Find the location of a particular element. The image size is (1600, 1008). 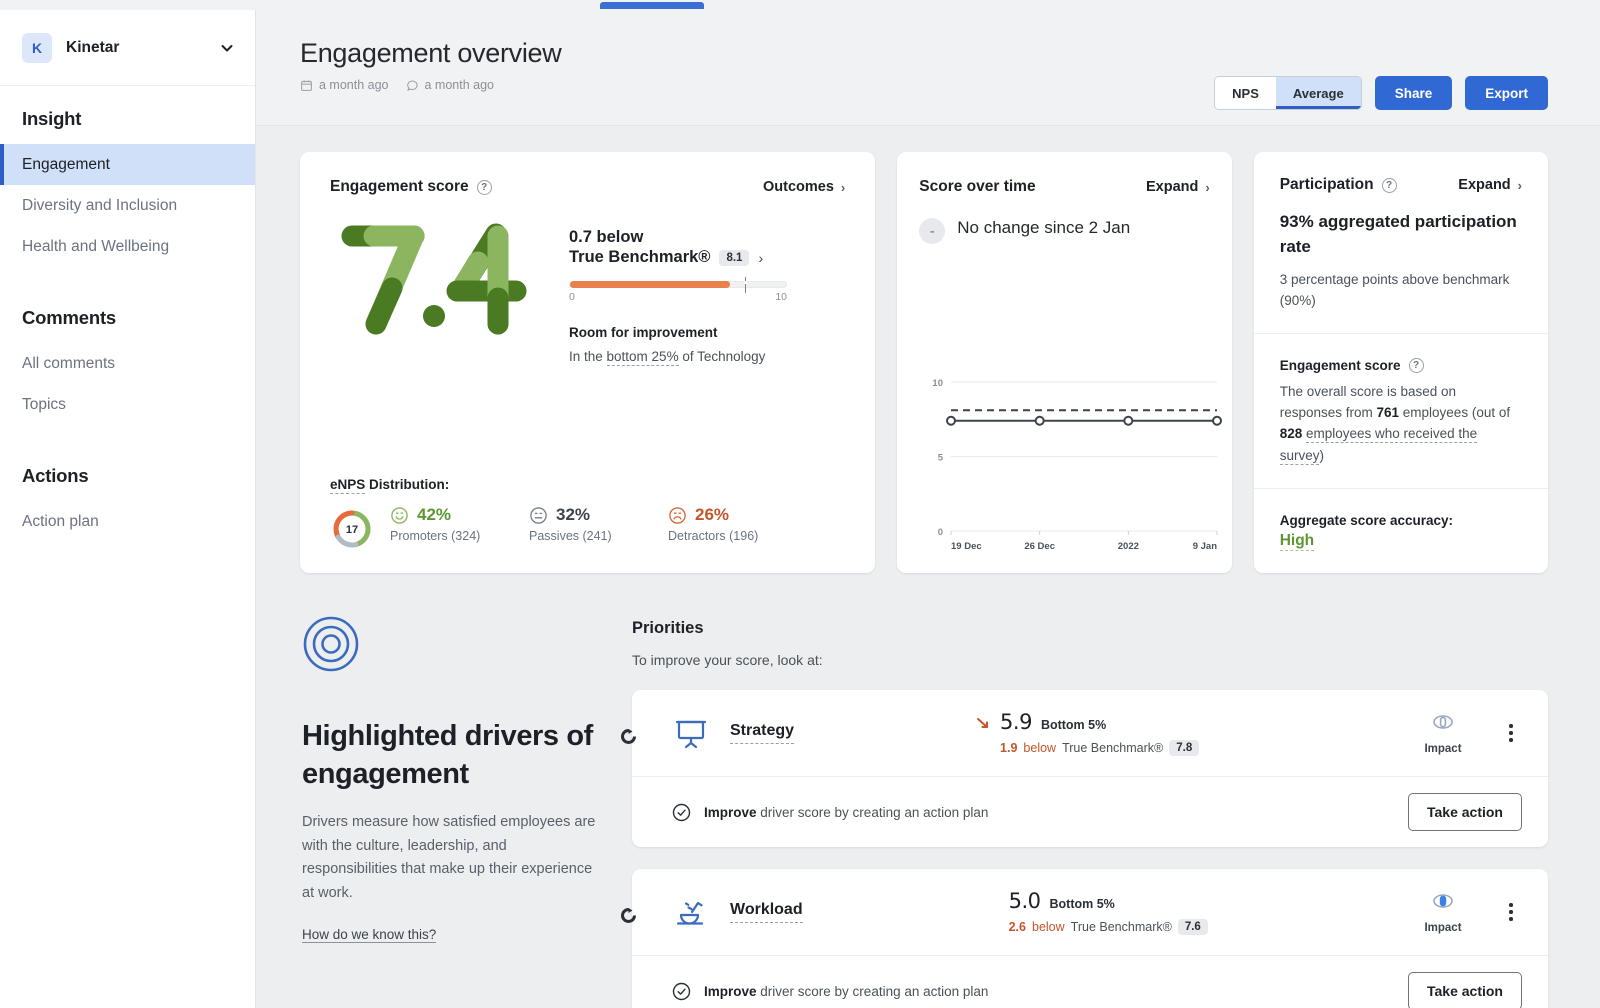

accuracy-section: Aggregate score accuracy: High is located at coordinates (1400, 530).